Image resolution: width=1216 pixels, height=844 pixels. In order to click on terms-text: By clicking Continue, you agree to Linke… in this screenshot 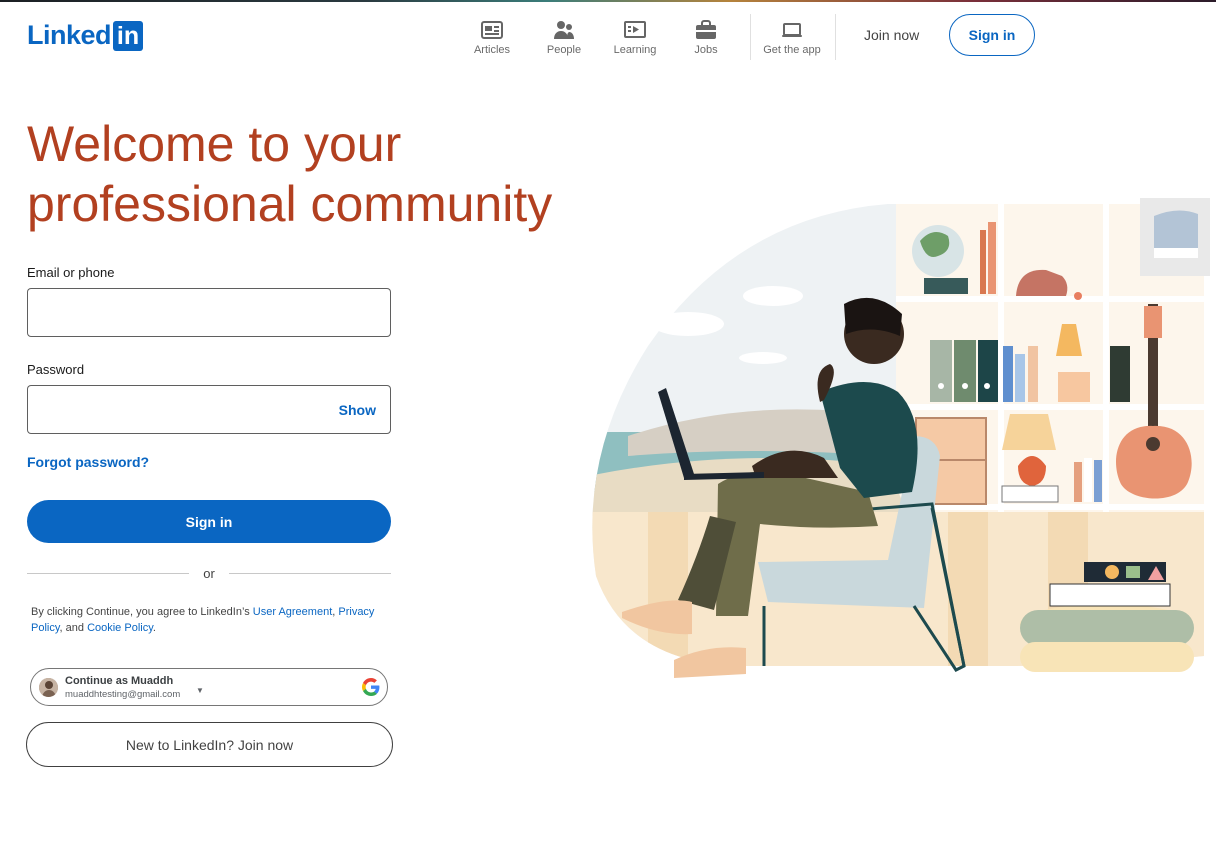, I will do `click(212, 620)`.